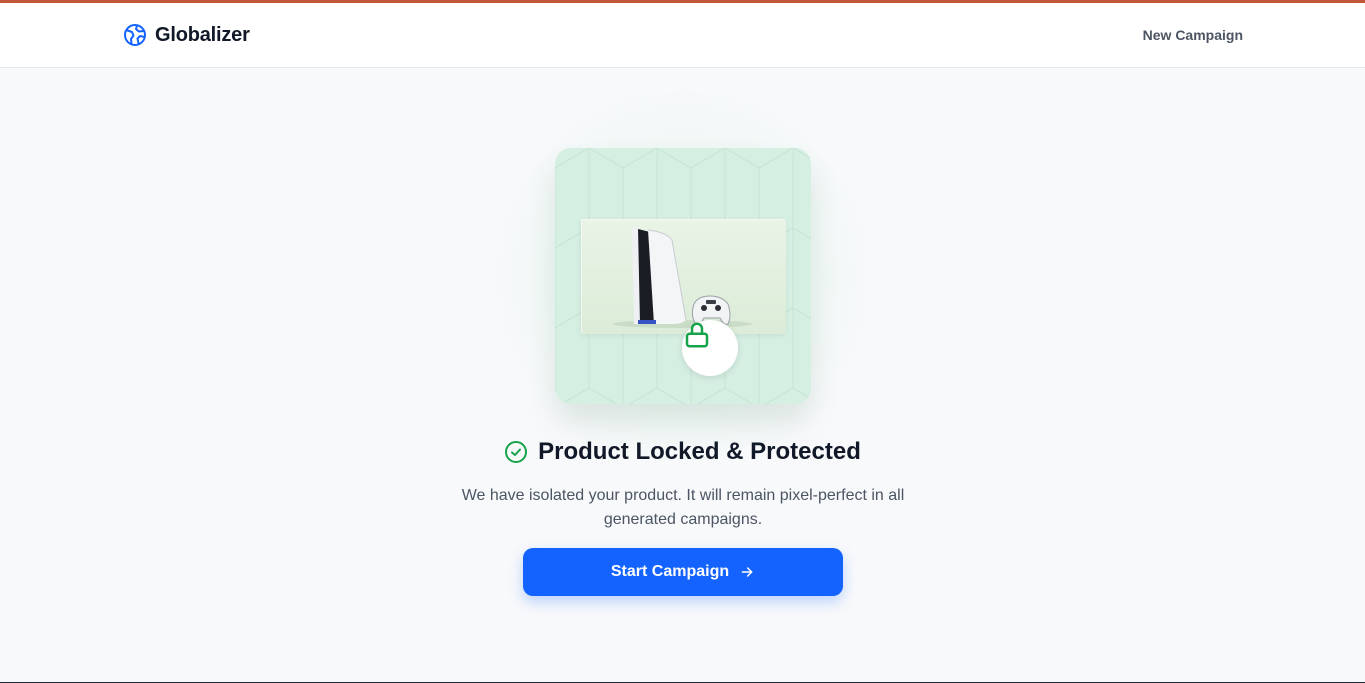  I want to click on product-card, so click(683, 276).